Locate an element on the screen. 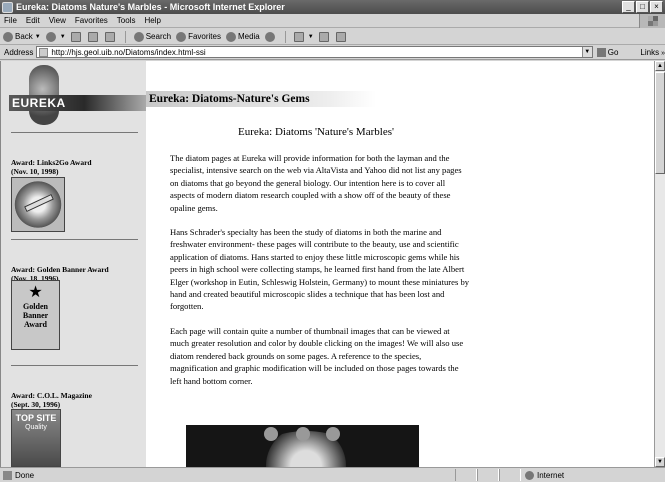 The height and width of the screenshot is (482, 665). go-arrow-icon is located at coordinates (601, 52).